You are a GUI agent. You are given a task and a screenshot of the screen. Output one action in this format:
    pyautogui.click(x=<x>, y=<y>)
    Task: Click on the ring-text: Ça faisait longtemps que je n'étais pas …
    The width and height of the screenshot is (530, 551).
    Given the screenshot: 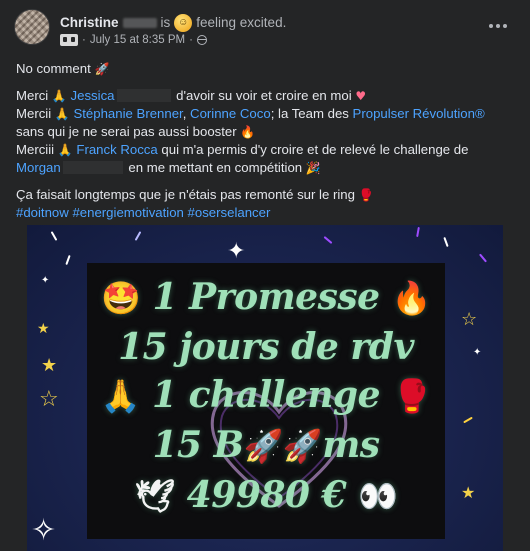 What is the action you would take?
    pyautogui.click(x=187, y=194)
    